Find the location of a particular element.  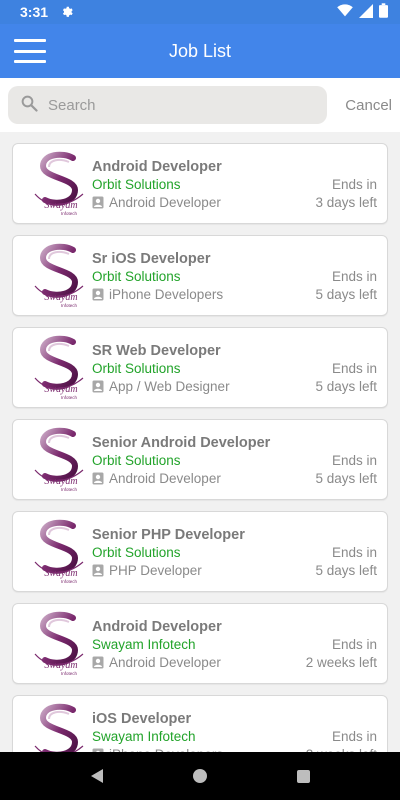

signal-icon is located at coordinates (366, 12).